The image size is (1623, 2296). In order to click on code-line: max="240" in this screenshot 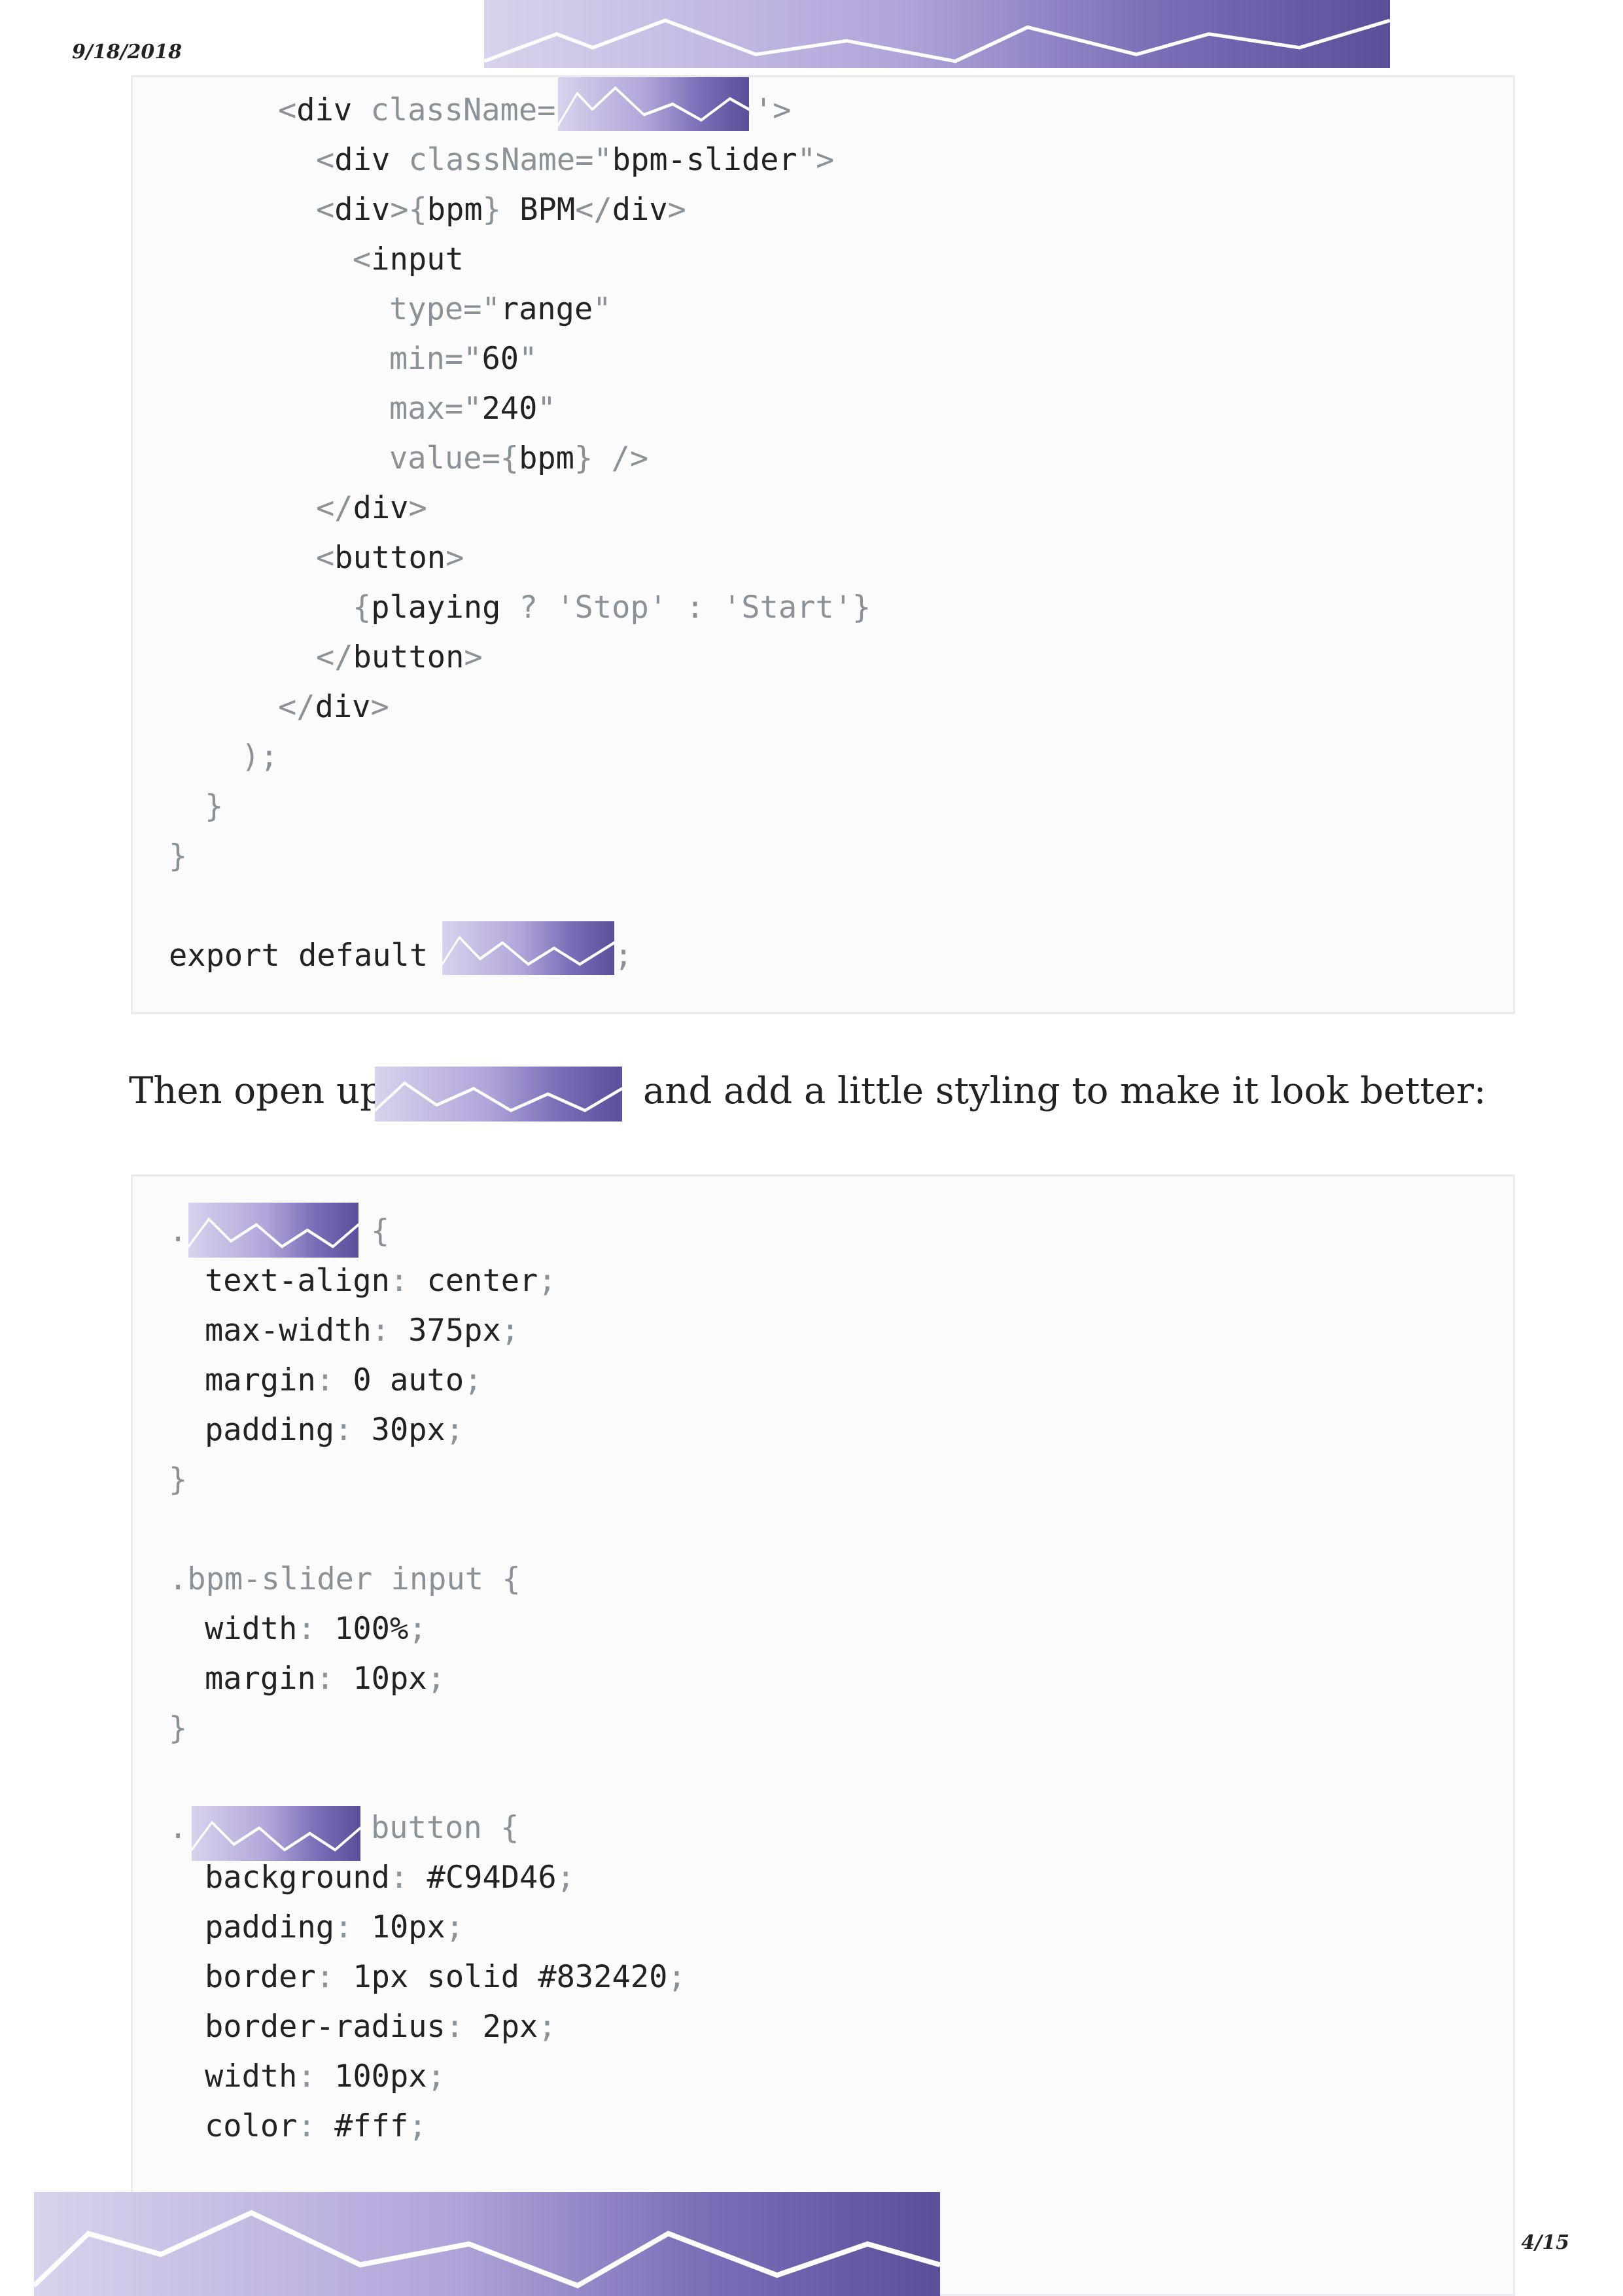, I will do `click(473, 409)`.